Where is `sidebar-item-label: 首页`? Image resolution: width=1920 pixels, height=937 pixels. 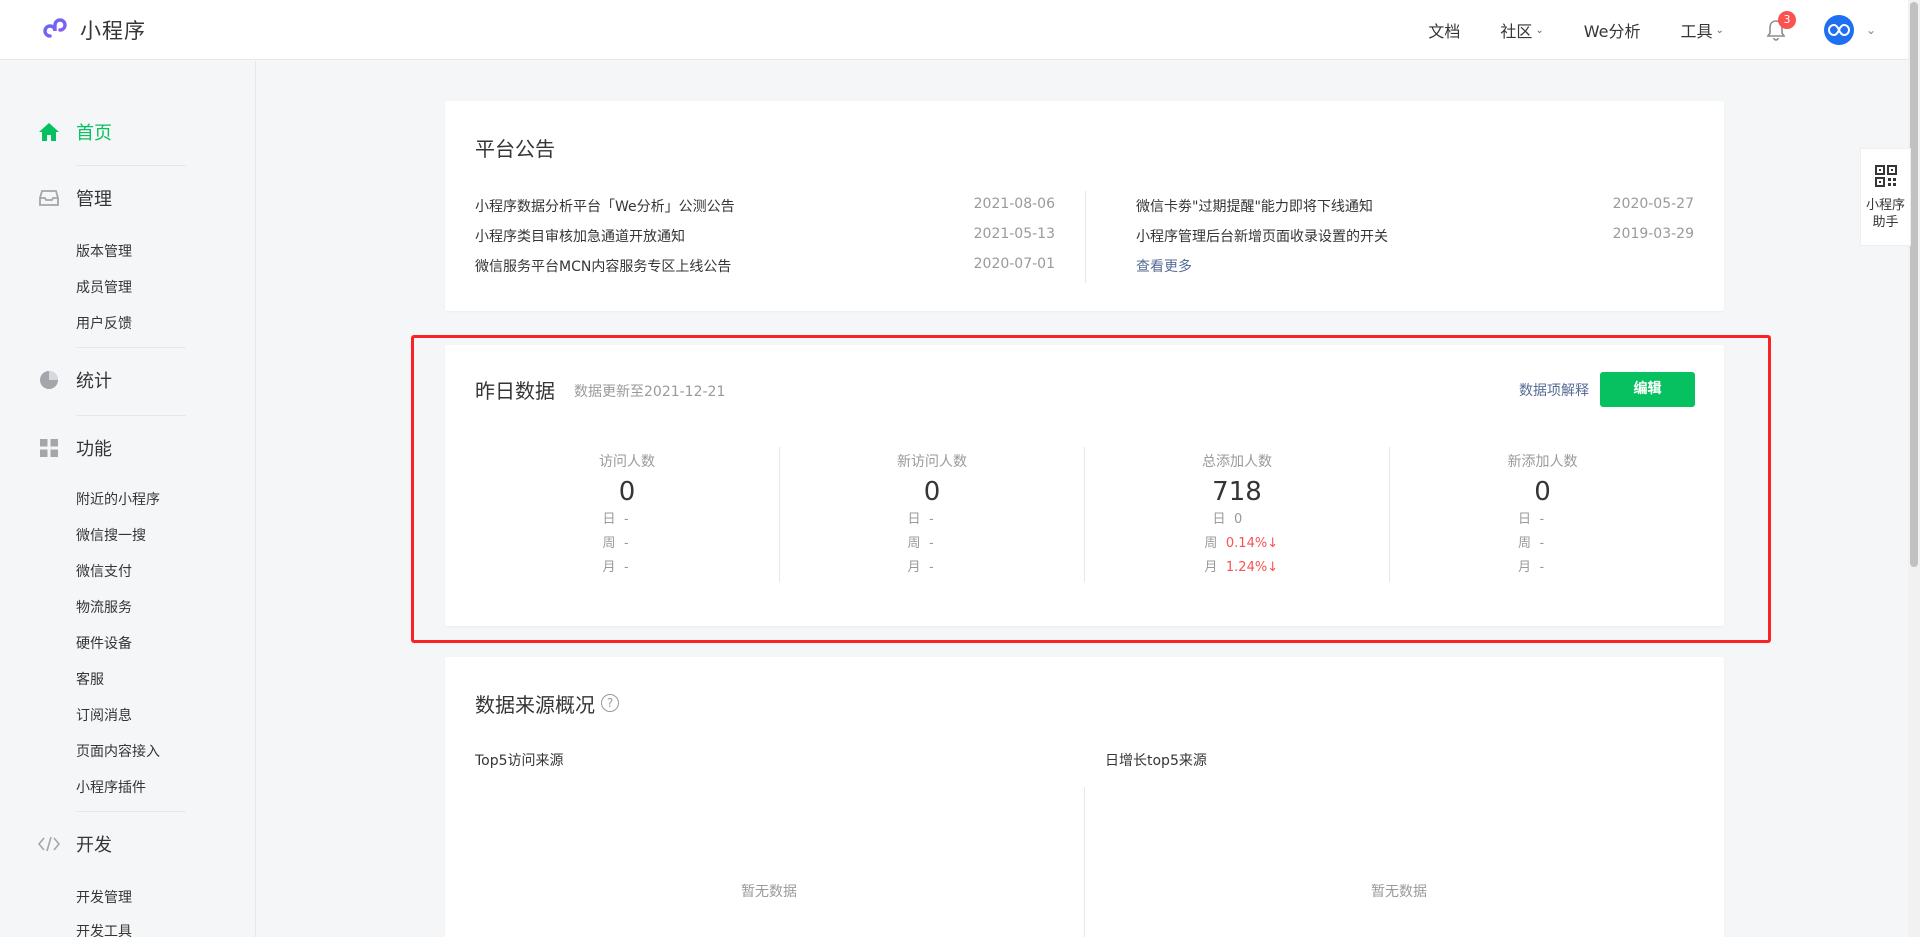
sidebar-item-label: 首页 is located at coordinates (94, 133).